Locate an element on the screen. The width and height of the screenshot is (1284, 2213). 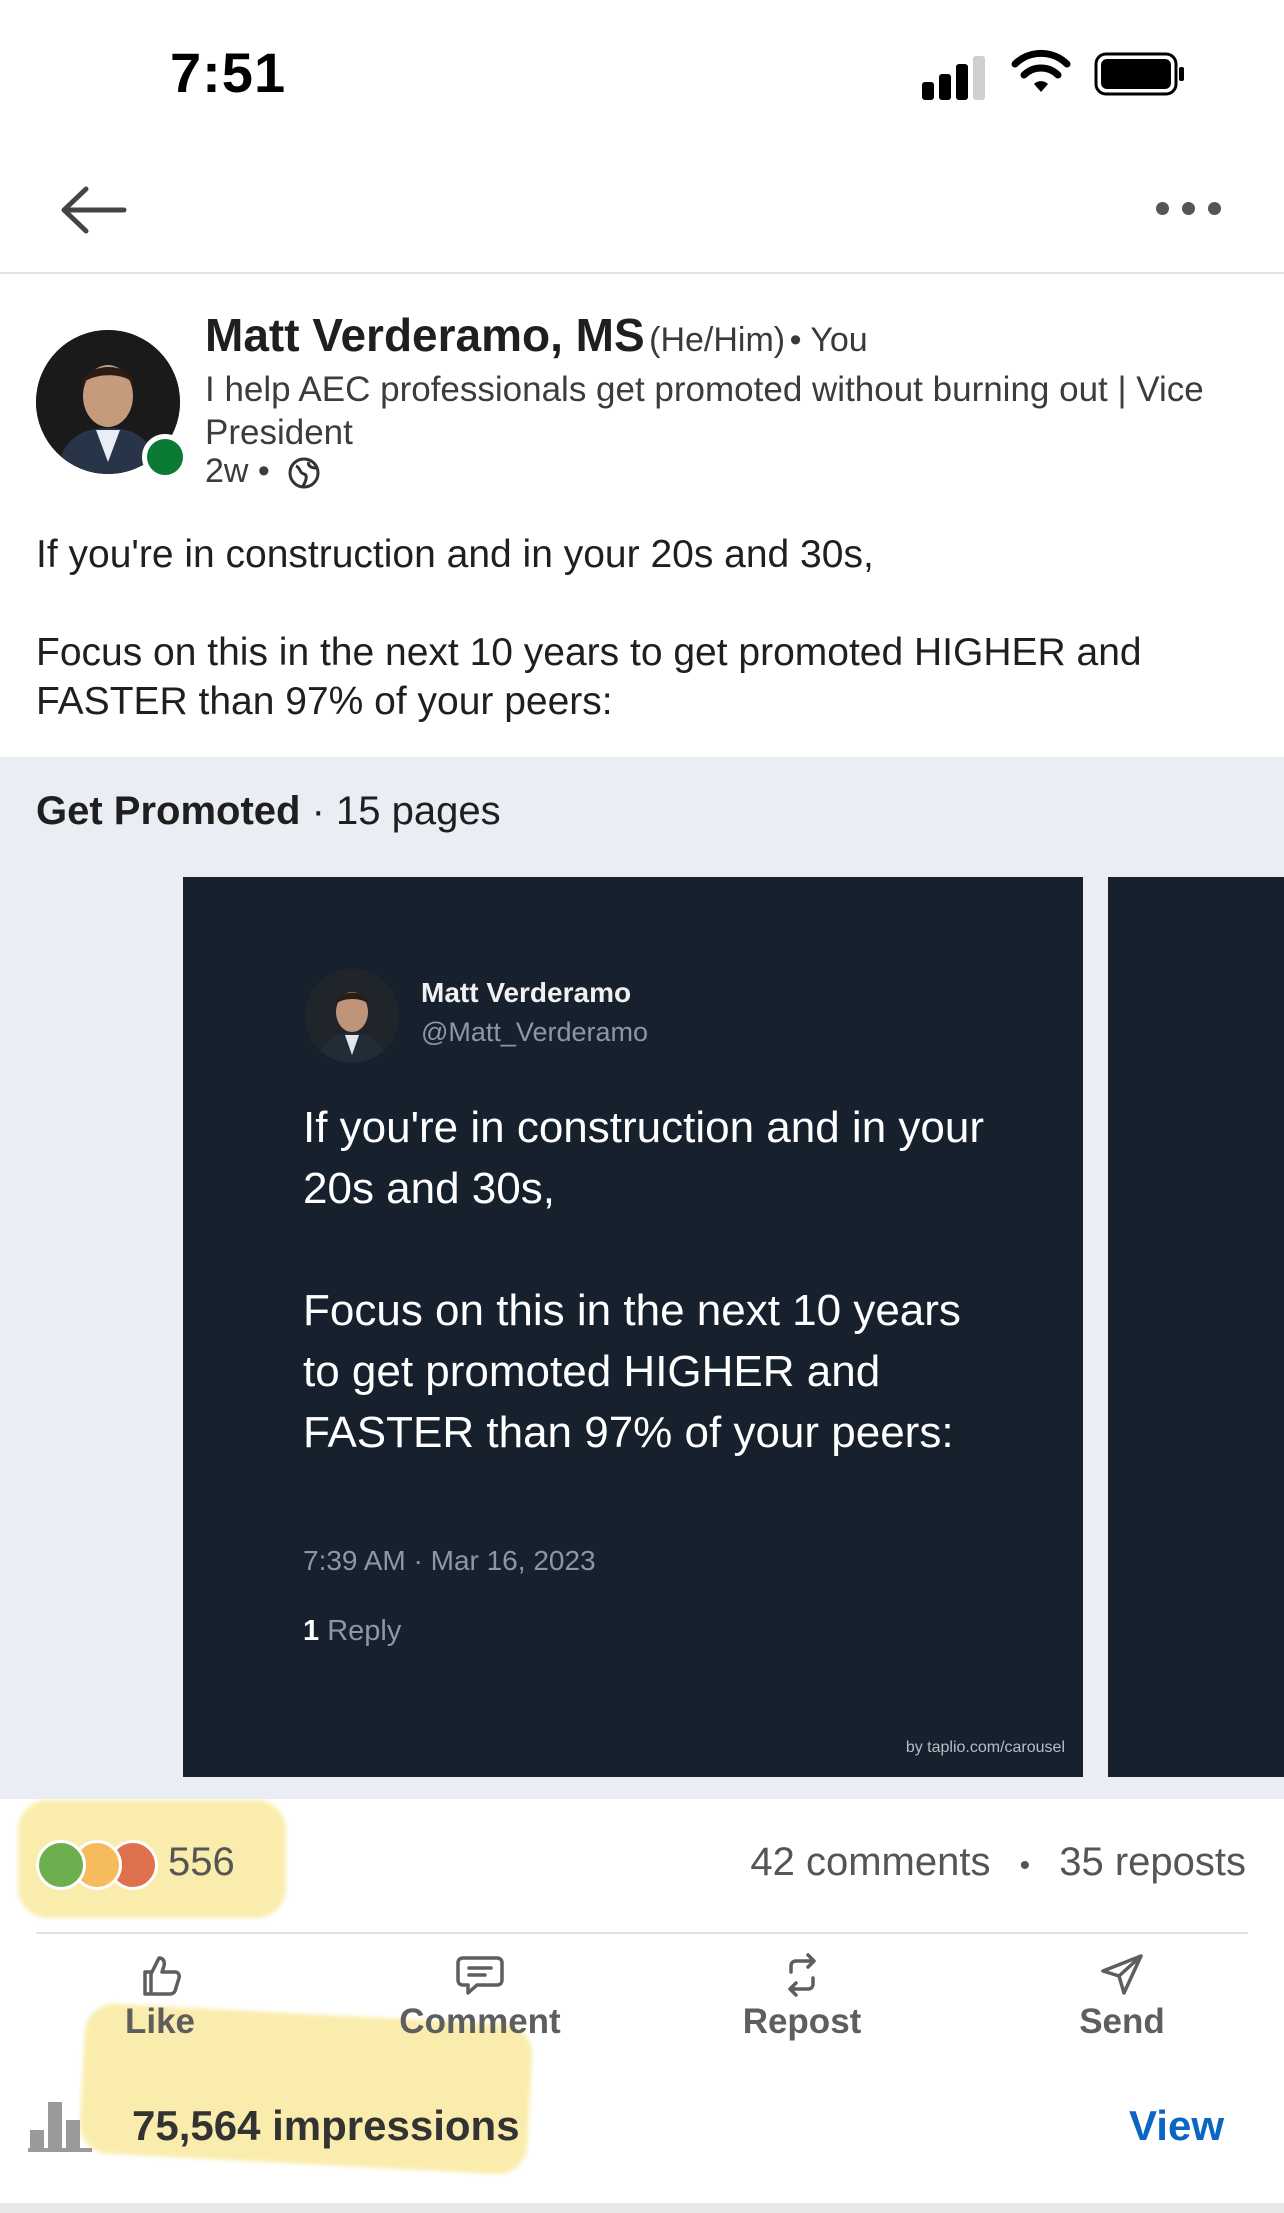
view-analytics-link: View is located at coordinates (1176, 2126).